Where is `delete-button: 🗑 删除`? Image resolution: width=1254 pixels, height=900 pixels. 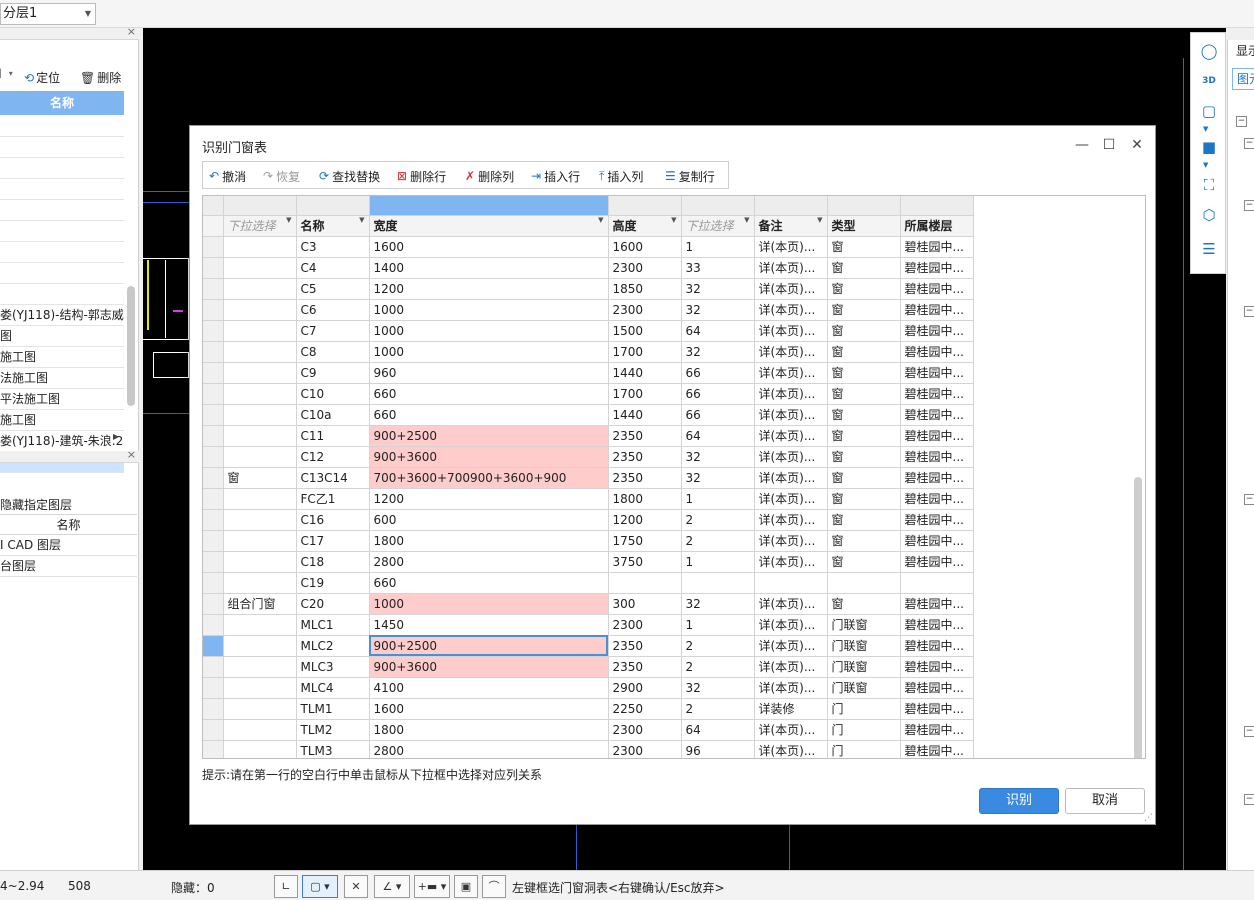
delete-button: 🗑 删除 is located at coordinates (100, 77).